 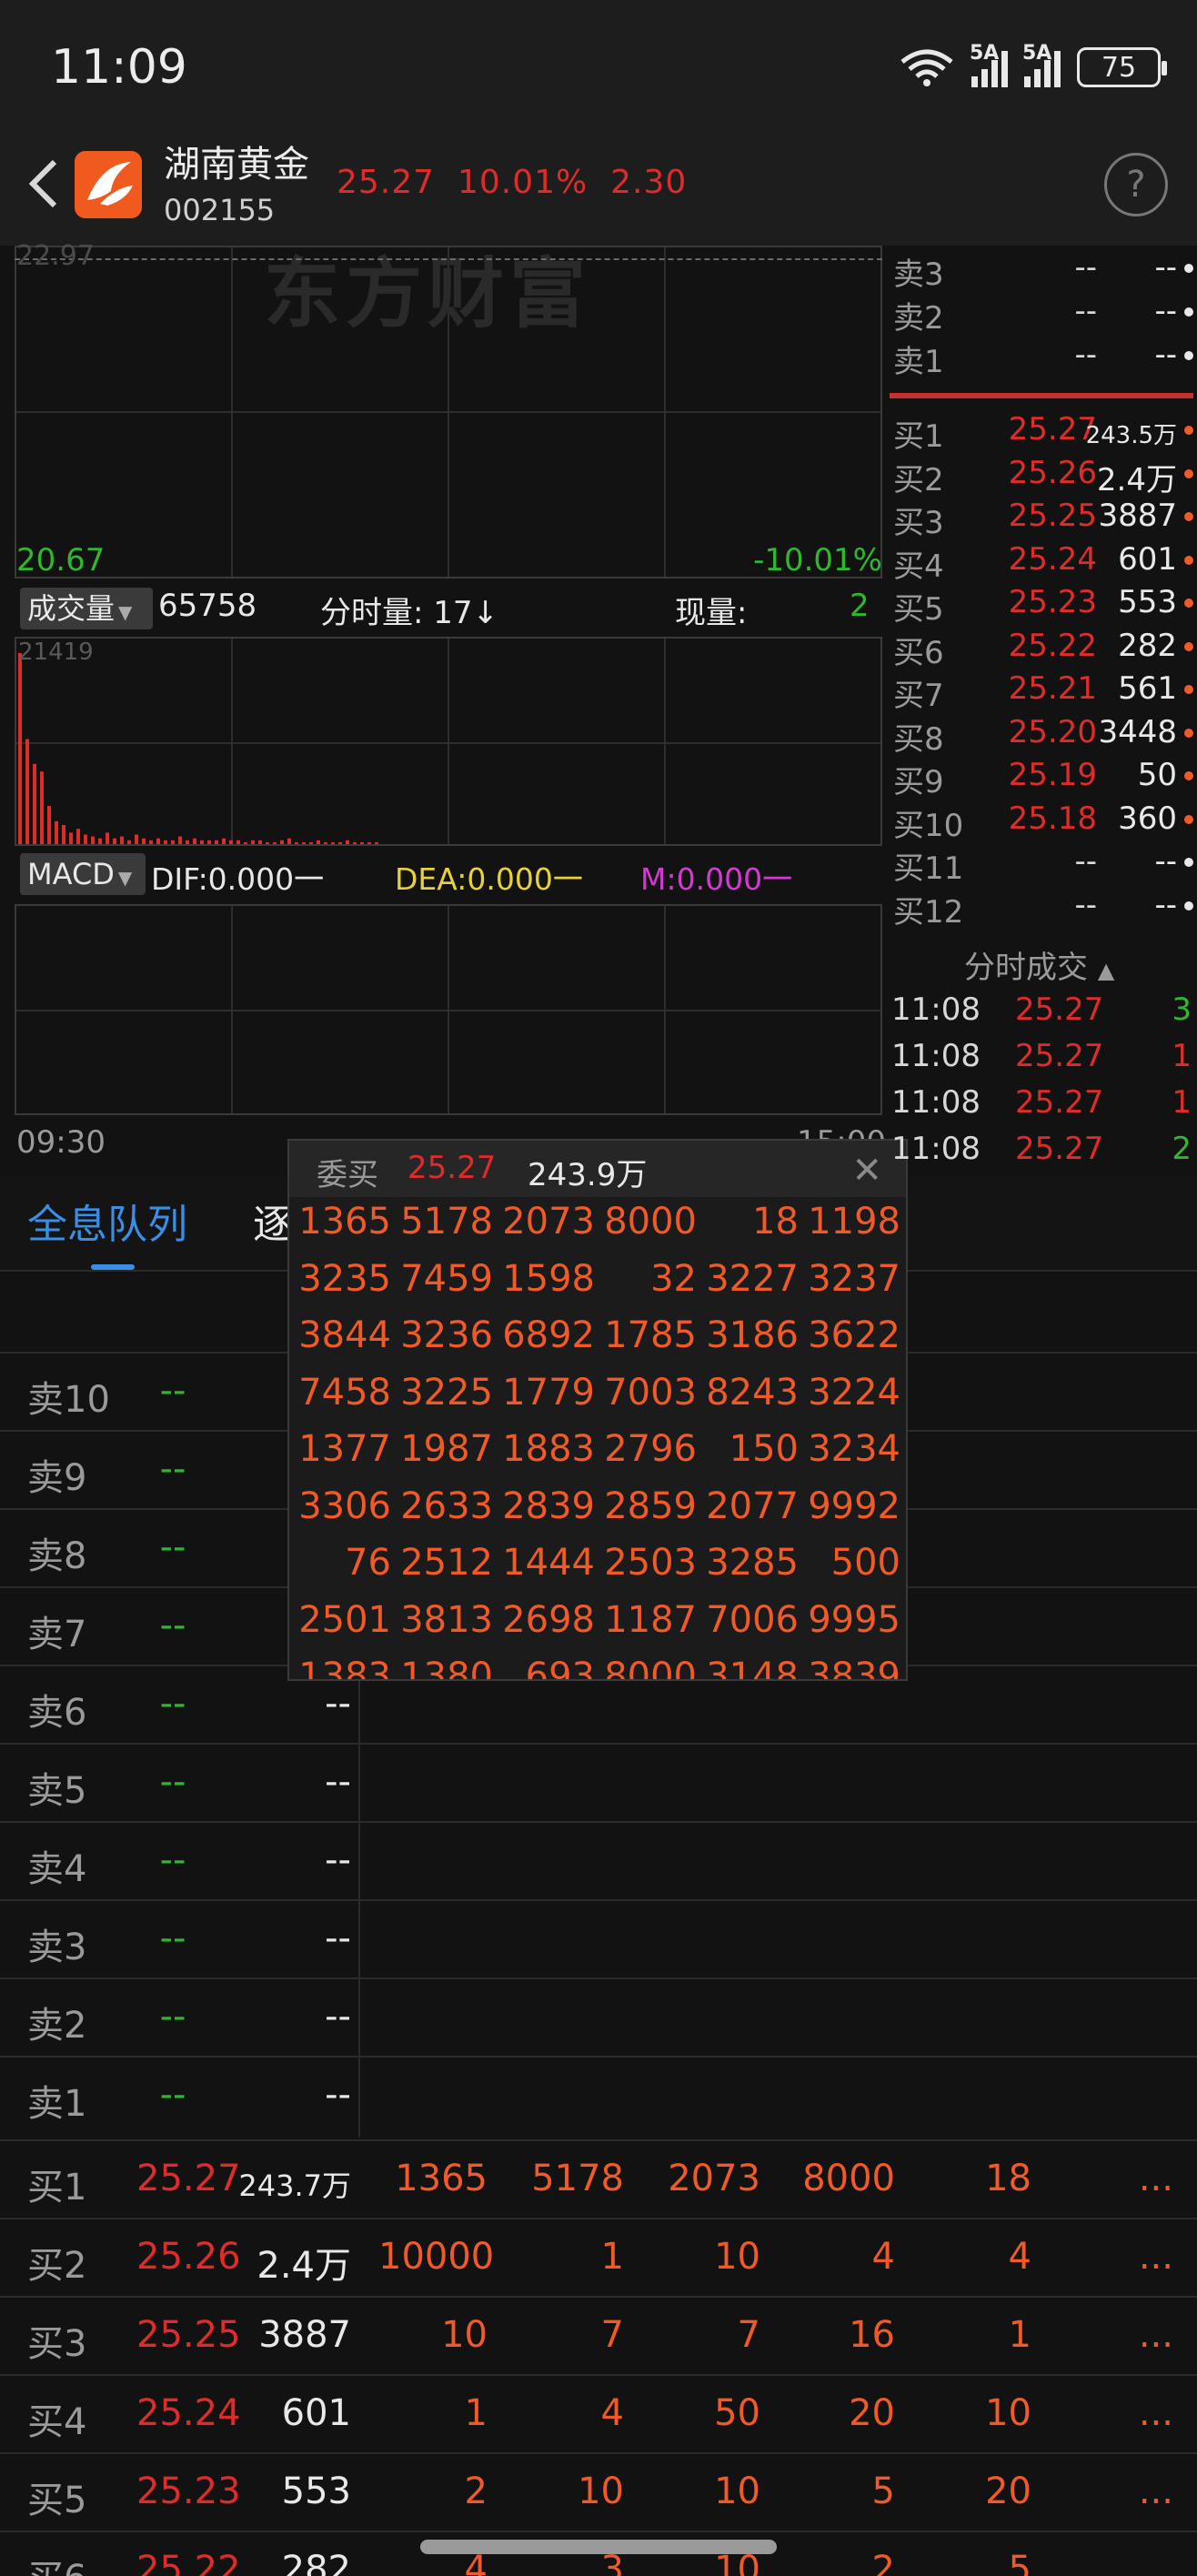 What do you see at coordinates (737, 2413) in the screenshot?
I see `queue-order: 50` at bounding box center [737, 2413].